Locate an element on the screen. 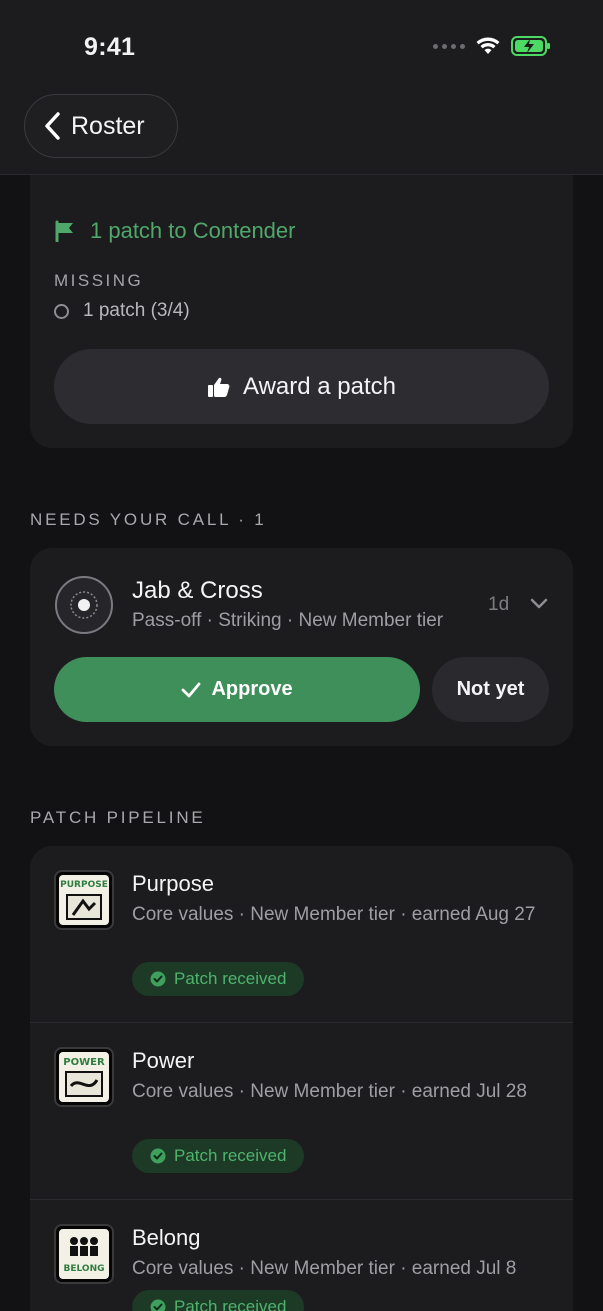 The image size is (603, 1311). status-icons is located at coordinates (492, 46).